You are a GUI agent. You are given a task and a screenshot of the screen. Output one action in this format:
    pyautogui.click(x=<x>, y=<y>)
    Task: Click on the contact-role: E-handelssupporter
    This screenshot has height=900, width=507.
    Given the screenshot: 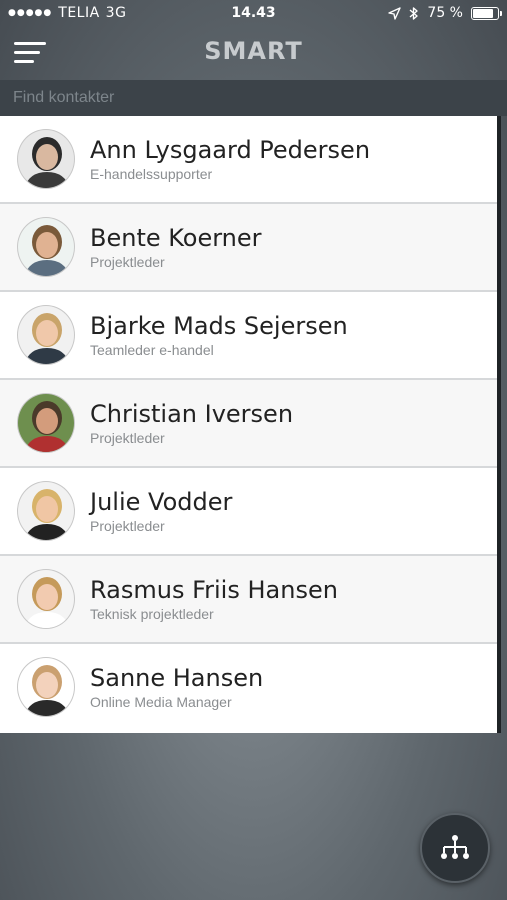 What is the action you would take?
    pyautogui.click(x=151, y=174)
    